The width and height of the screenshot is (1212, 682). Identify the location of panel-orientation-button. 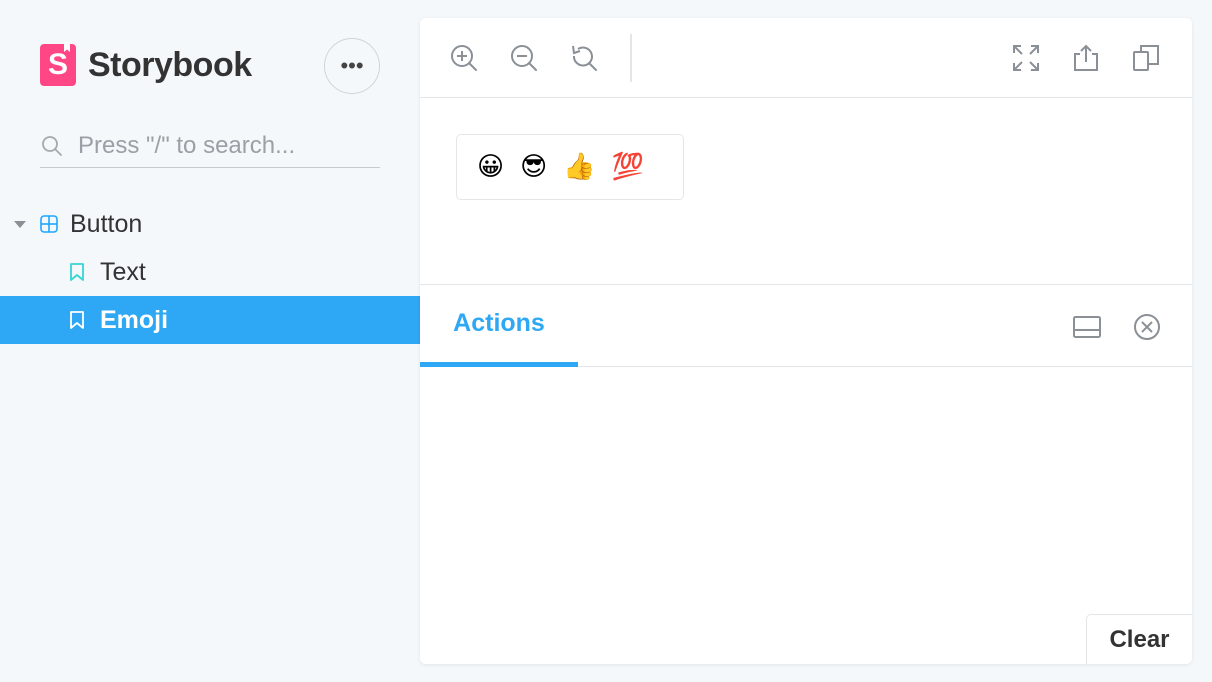
(1087, 327).